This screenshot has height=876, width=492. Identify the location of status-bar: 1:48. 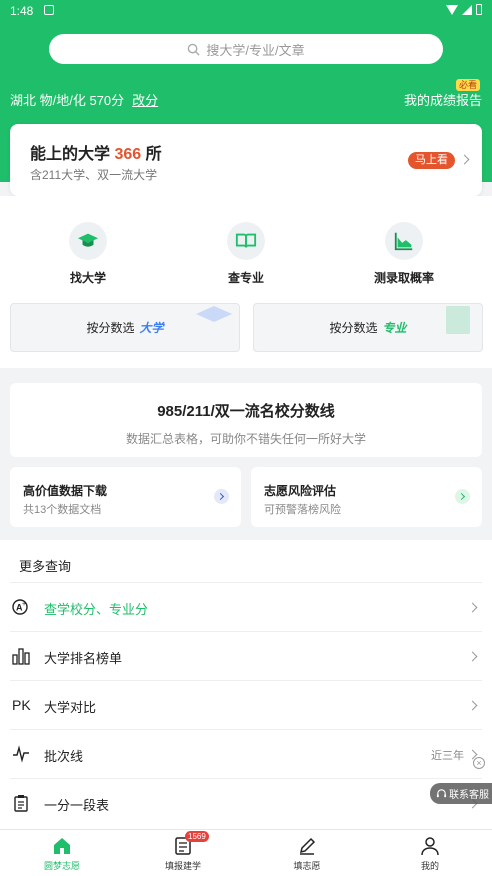
(246, 11).